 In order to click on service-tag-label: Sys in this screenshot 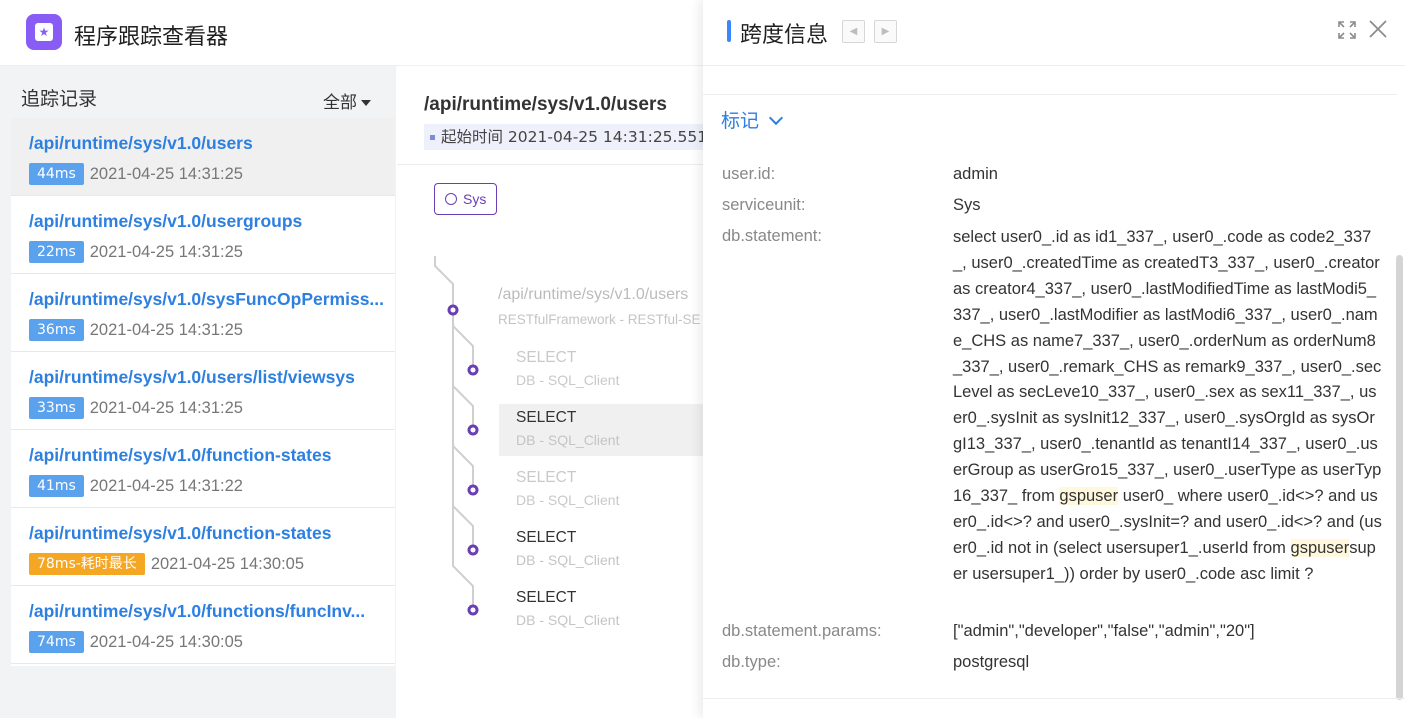, I will do `click(475, 199)`.